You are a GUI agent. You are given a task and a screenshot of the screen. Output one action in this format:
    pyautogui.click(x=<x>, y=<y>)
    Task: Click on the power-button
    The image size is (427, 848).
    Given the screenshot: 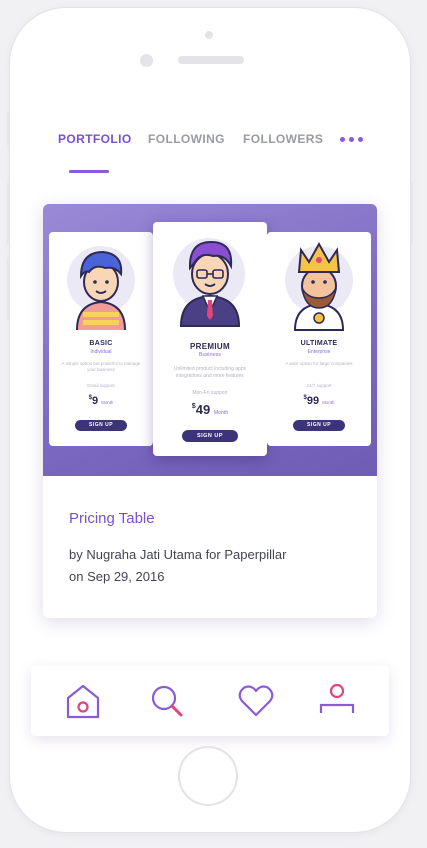 What is the action you would take?
    pyautogui.click(x=411, y=213)
    